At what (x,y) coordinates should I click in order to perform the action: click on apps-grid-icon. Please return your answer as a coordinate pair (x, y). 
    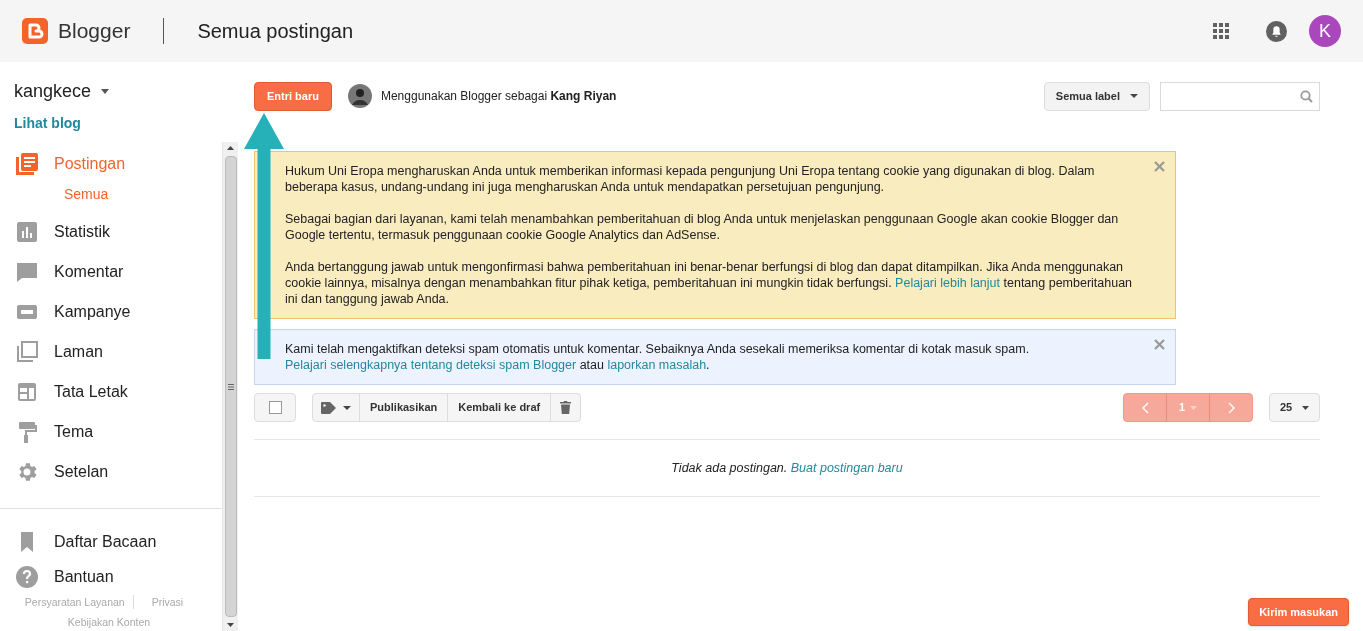
    Looking at the image, I should click on (1221, 31).